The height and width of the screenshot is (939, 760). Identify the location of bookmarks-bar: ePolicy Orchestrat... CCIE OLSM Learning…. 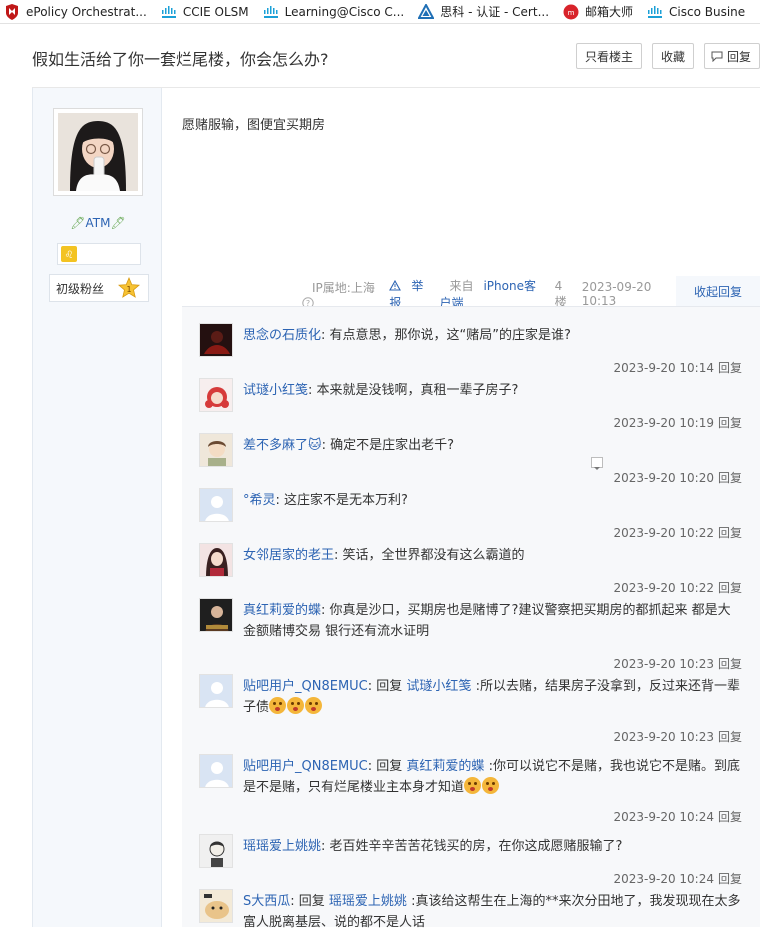
(380, 12).